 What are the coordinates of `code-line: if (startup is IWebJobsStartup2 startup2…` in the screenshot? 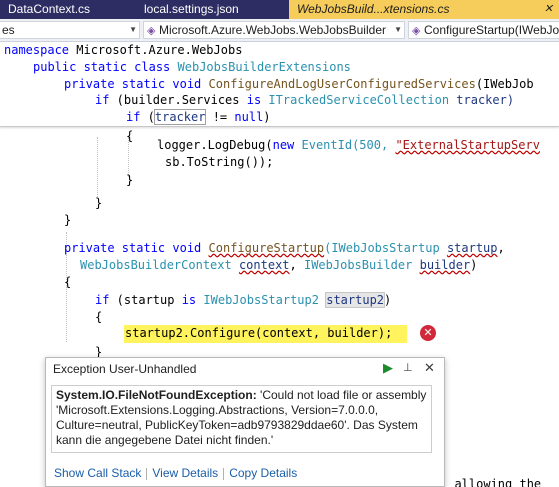 It's located at (243, 300).